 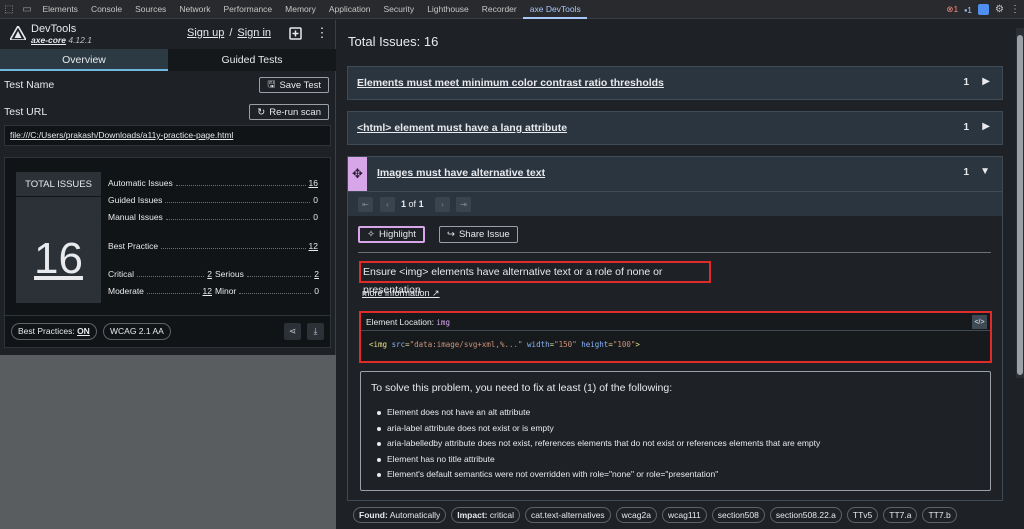 I want to click on share-icon: ⋖, so click(x=292, y=331).